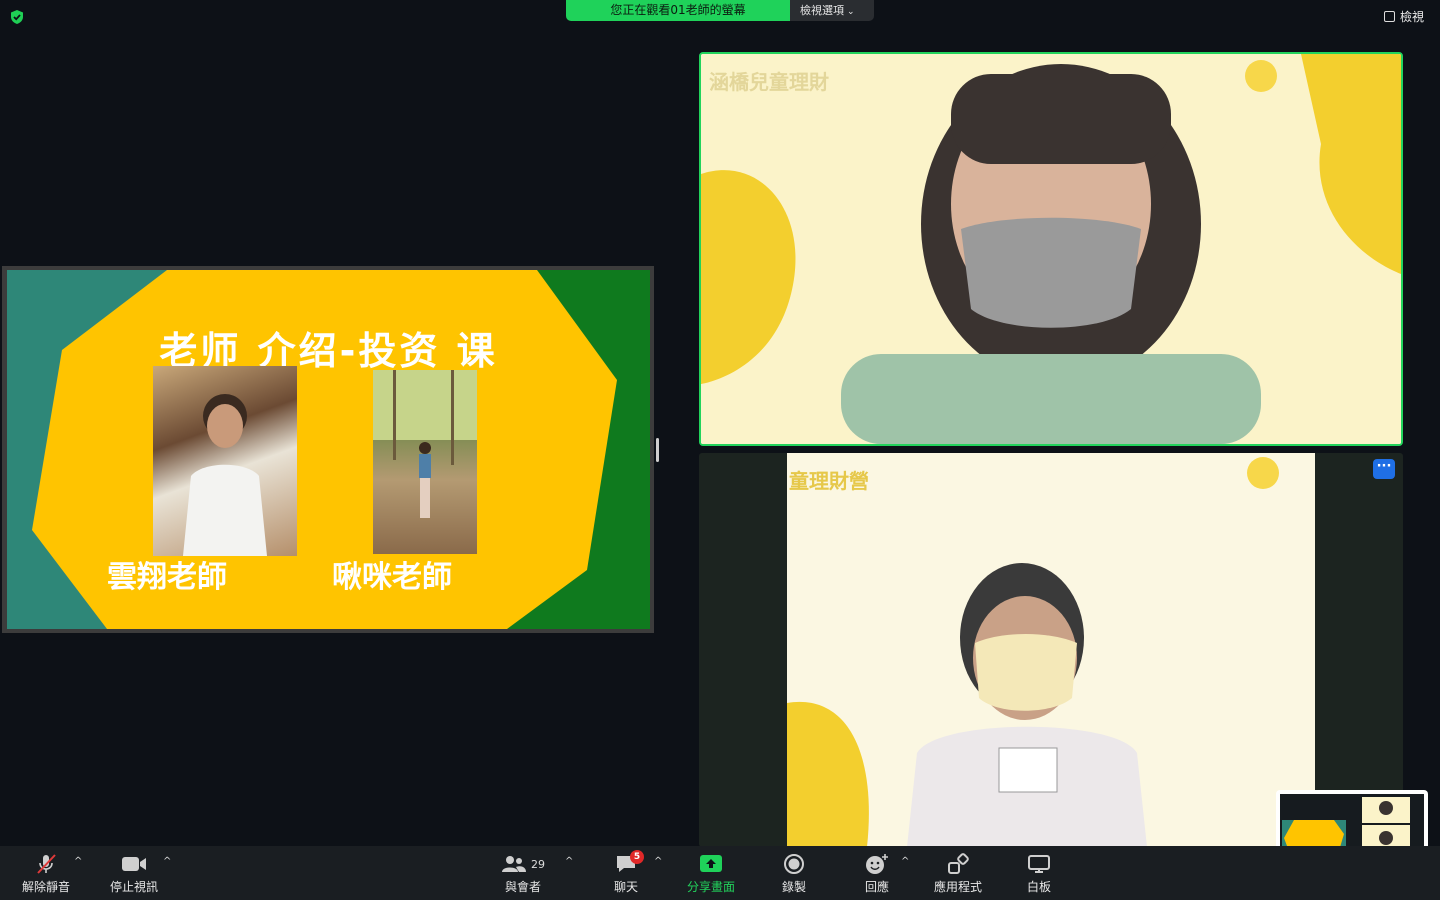 This screenshot has width=1440, height=900. What do you see at coordinates (658, 861) in the screenshot?
I see `chat-options-caret-icon: ^` at bounding box center [658, 861].